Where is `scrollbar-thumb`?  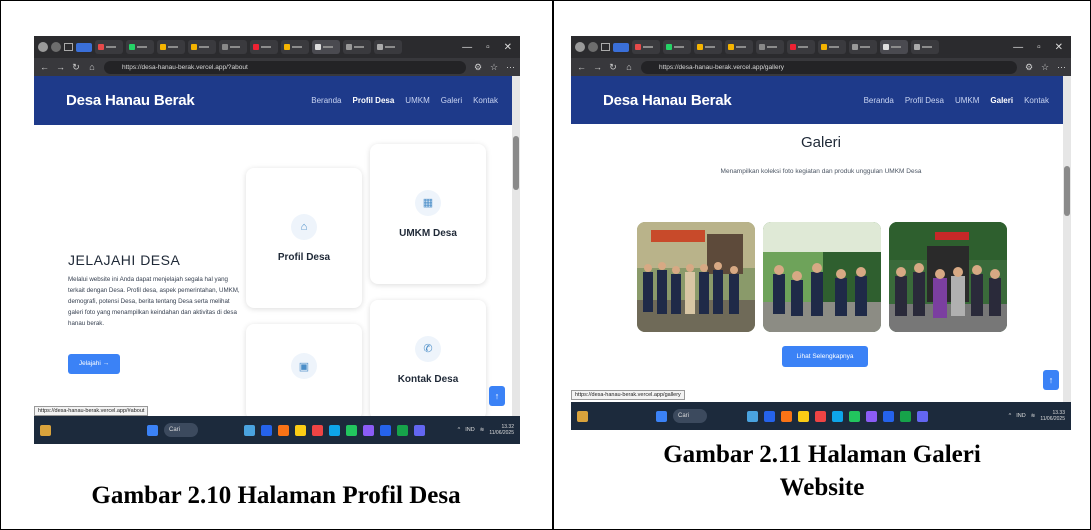
scrollbar-thumb is located at coordinates (516, 163).